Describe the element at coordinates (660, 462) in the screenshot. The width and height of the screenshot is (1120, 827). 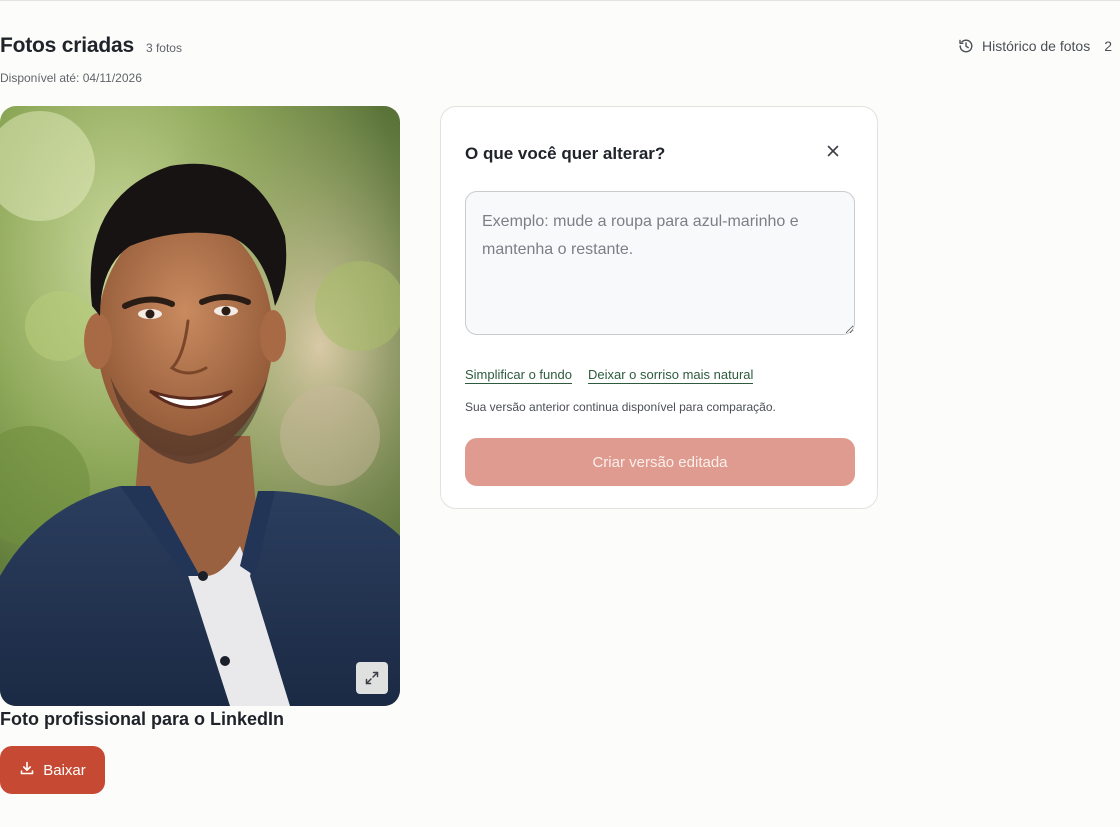
I see `create-edited-version-button: Criar versão editada` at that location.